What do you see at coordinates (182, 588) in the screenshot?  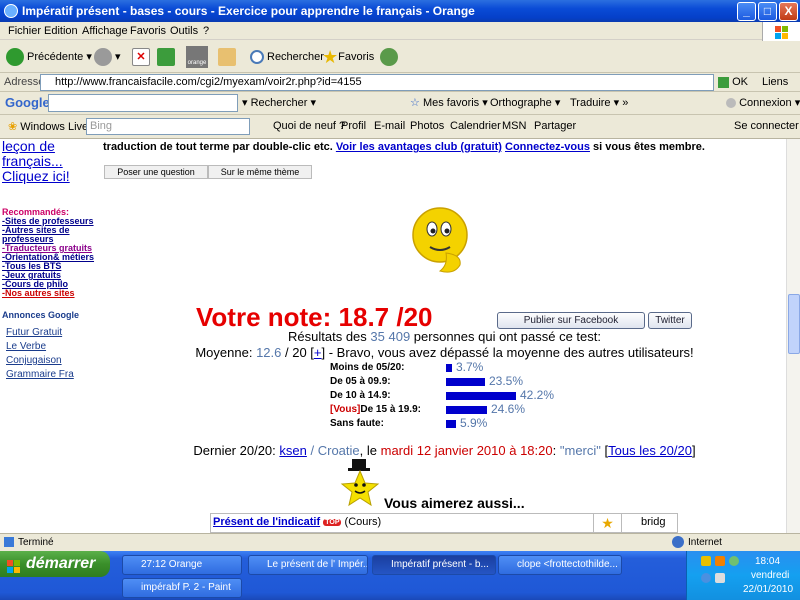 I see `task-paint: impérabf P. 2 - Paint` at bounding box center [182, 588].